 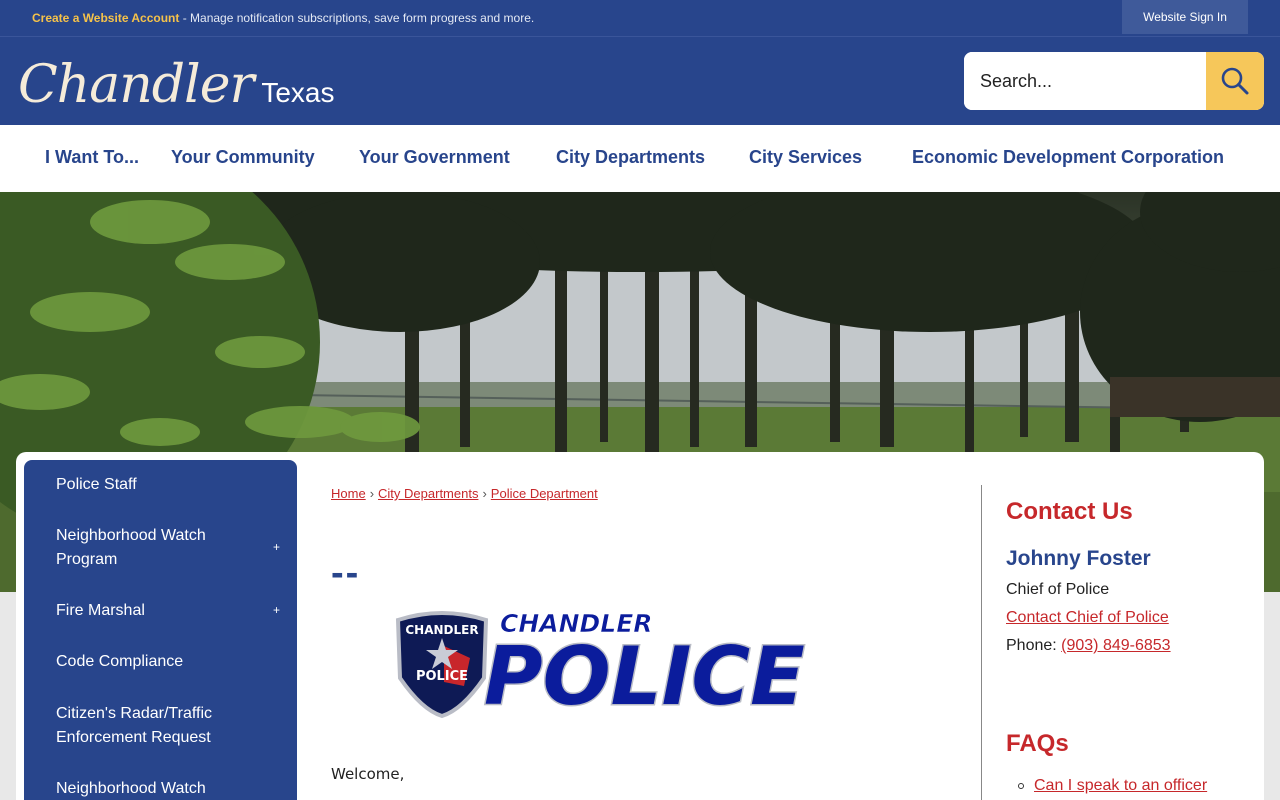 What do you see at coordinates (434, 157) in the screenshot?
I see `nav-your-government: Your Government` at bounding box center [434, 157].